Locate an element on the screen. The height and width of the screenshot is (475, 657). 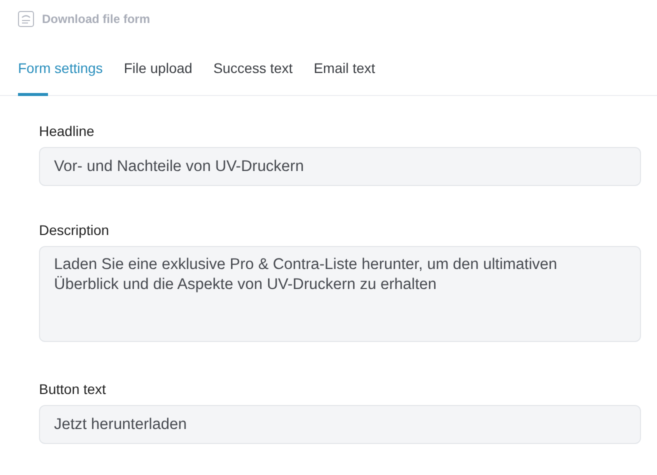
form-icon is located at coordinates (26, 18).